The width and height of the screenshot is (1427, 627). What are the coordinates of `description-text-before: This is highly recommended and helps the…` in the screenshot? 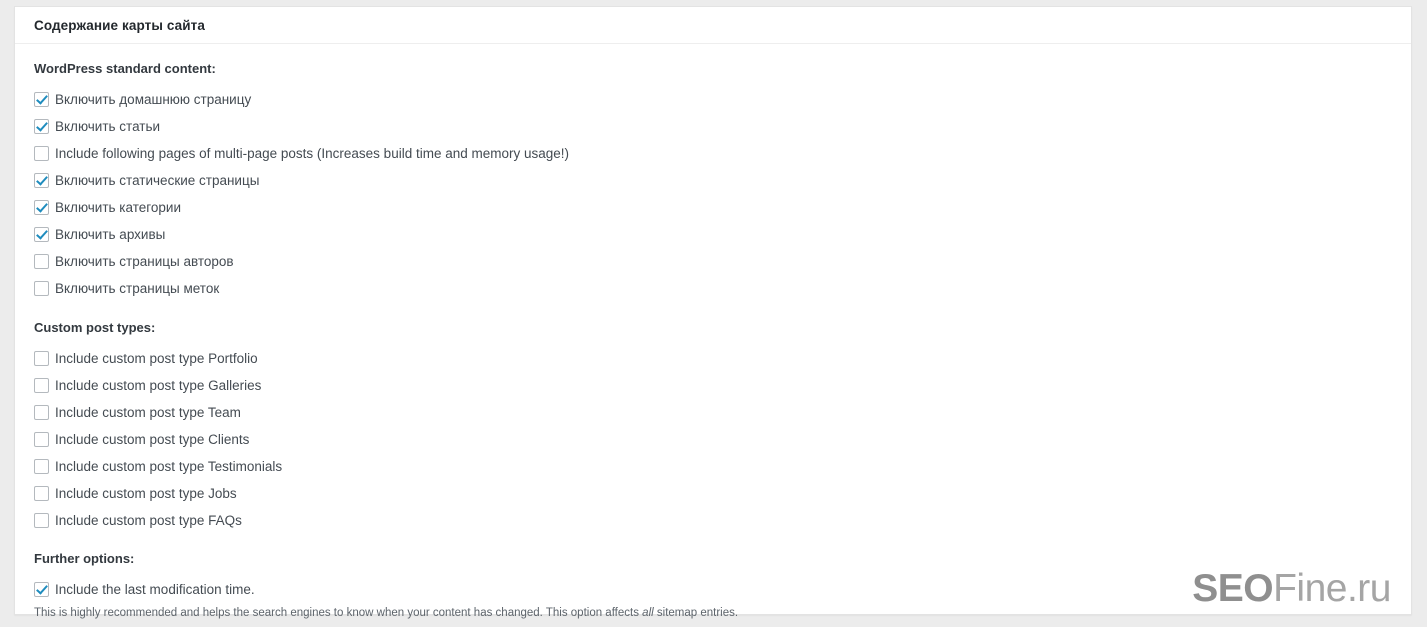 It's located at (338, 613).